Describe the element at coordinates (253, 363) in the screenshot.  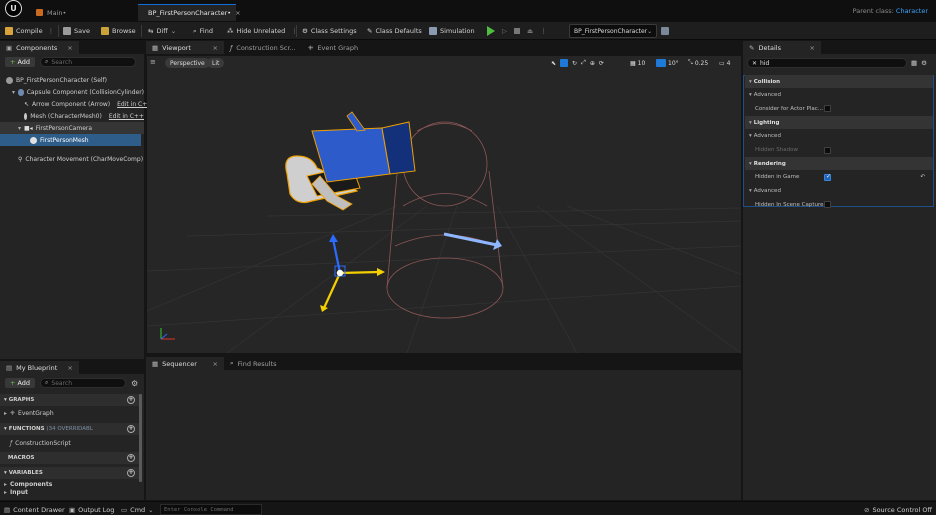
I see `tab-find-results: ⌕ Find Results` at that location.